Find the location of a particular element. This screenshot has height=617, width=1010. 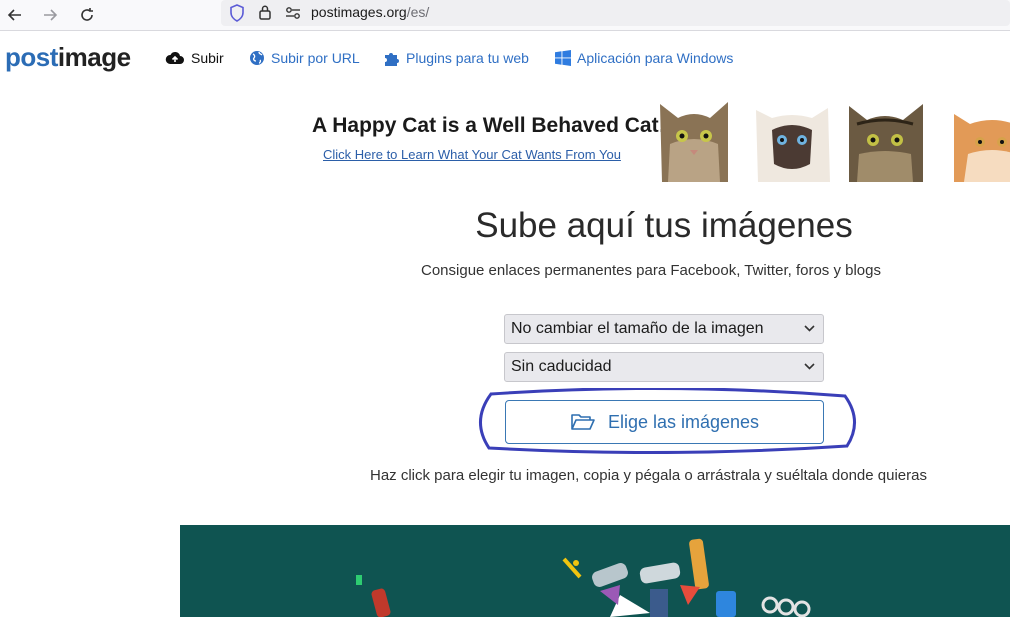

windows-icon is located at coordinates (563, 58).